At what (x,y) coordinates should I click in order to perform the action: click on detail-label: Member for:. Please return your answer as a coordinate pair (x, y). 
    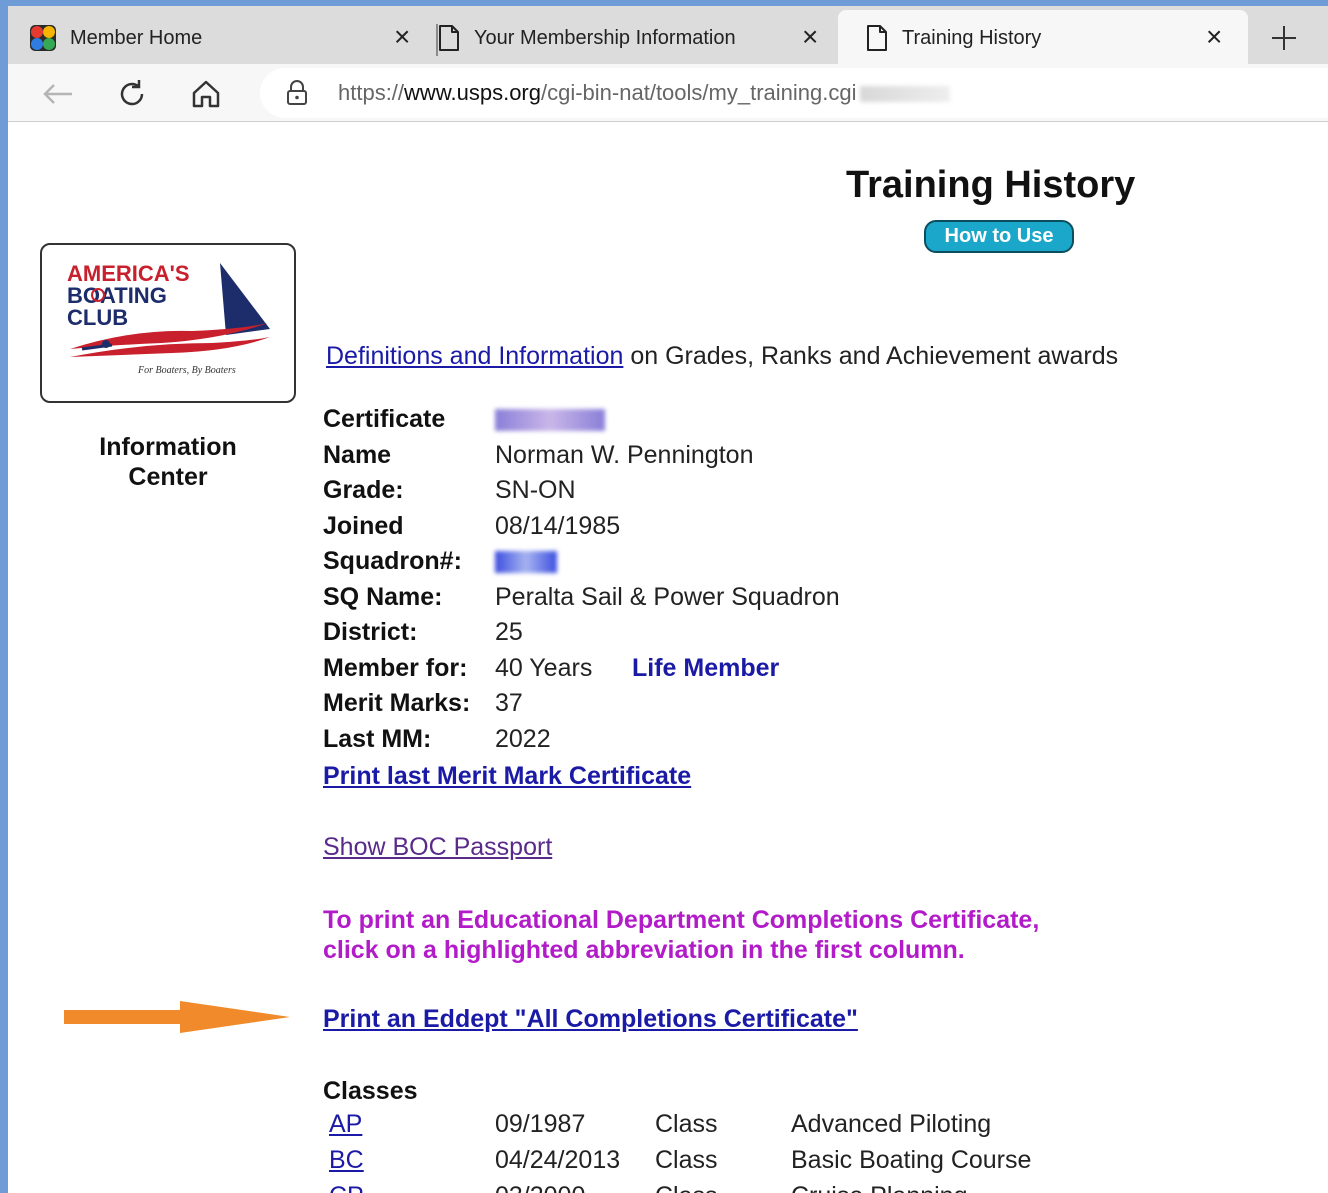
    Looking at the image, I should click on (395, 667).